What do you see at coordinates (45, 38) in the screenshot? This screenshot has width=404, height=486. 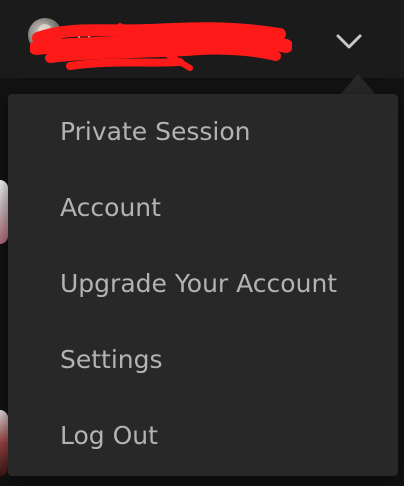 I see `avatar-image` at bounding box center [45, 38].